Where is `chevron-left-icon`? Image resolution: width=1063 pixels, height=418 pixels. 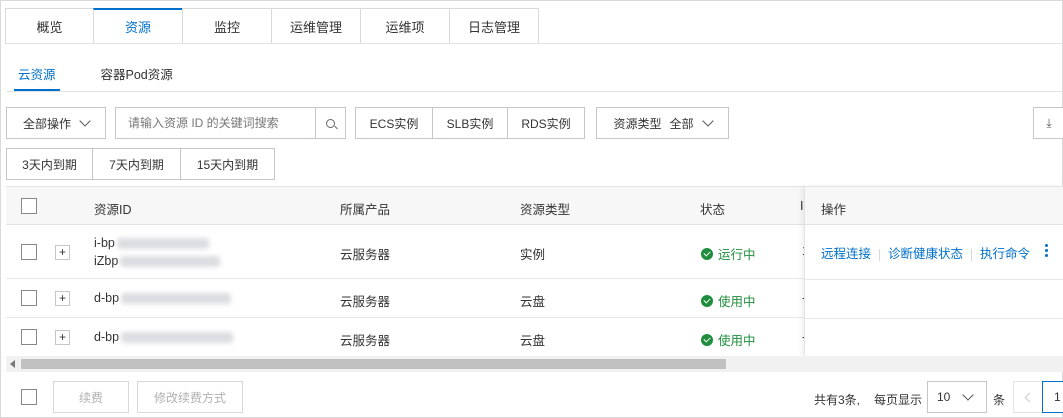 chevron-left-icon is located at coordinates (1029, 397).